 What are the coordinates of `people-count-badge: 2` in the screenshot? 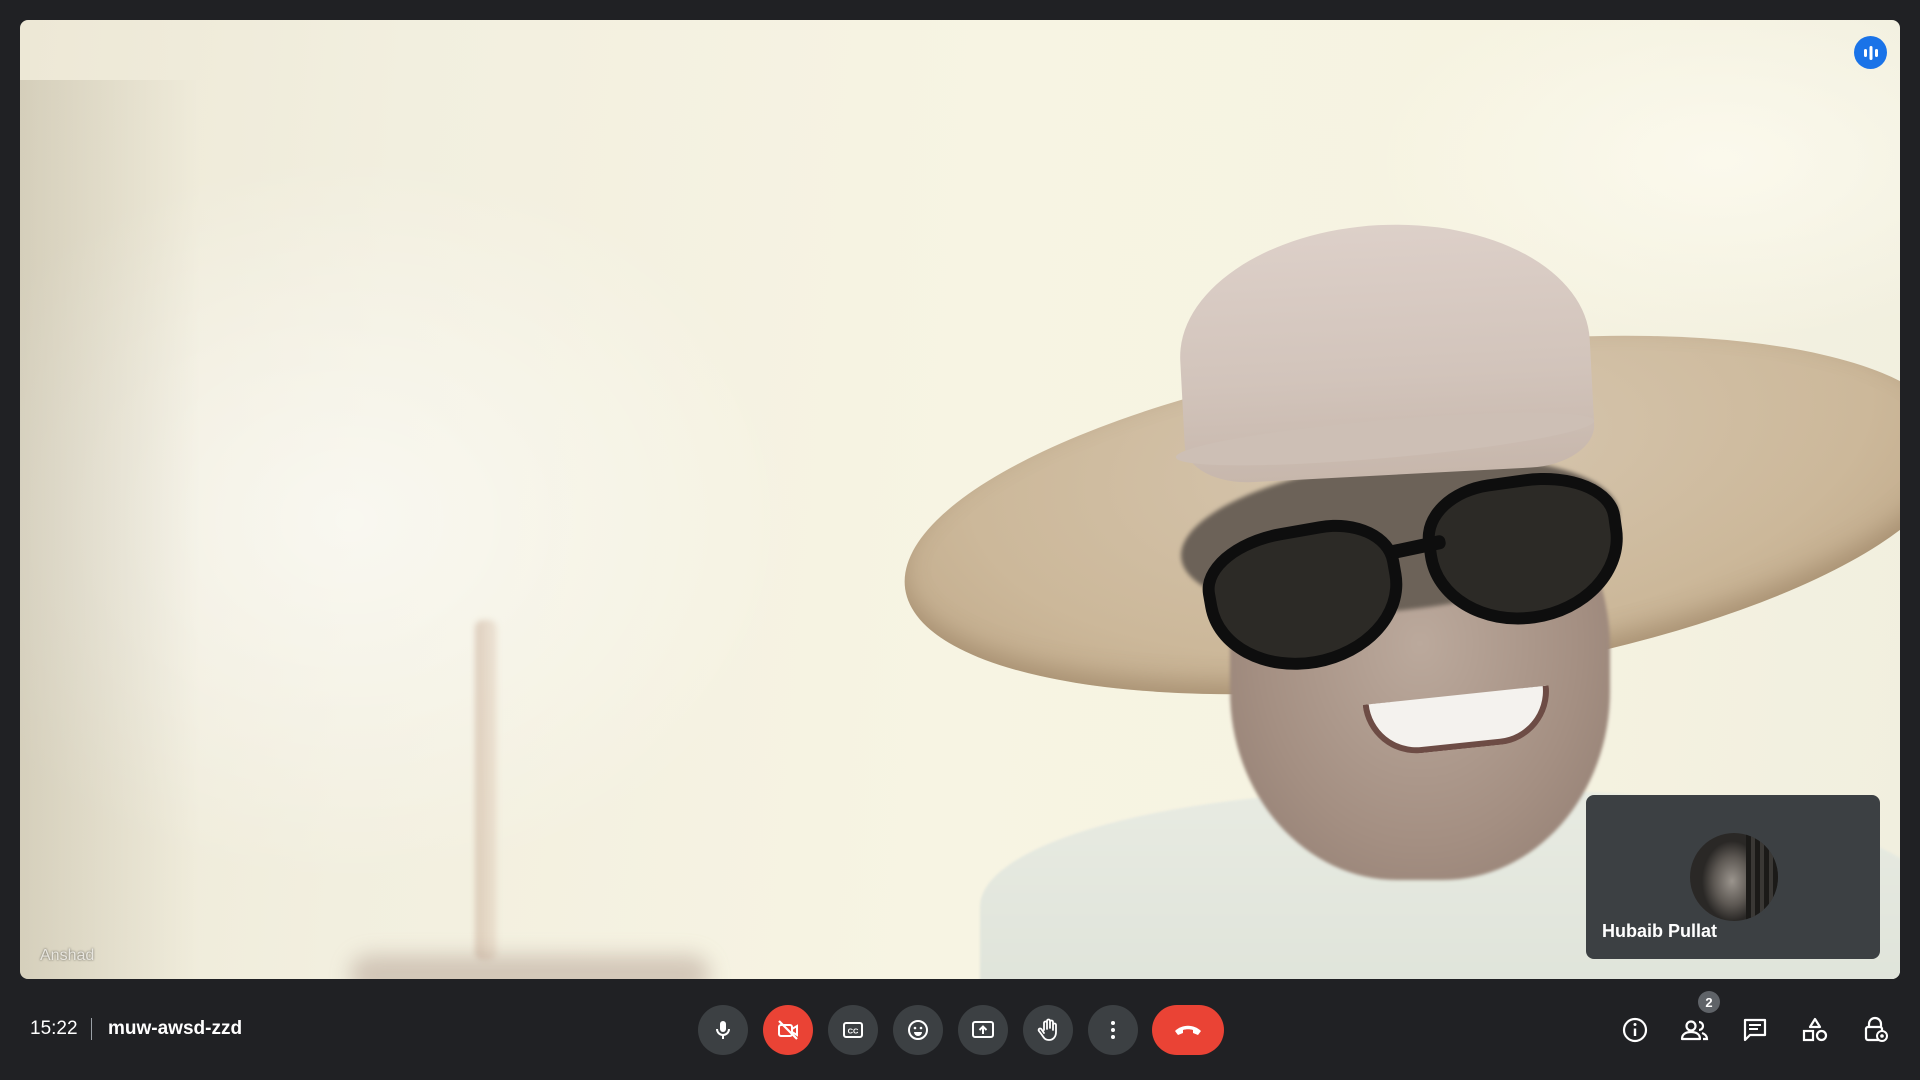 It's located at (1709, 1002).